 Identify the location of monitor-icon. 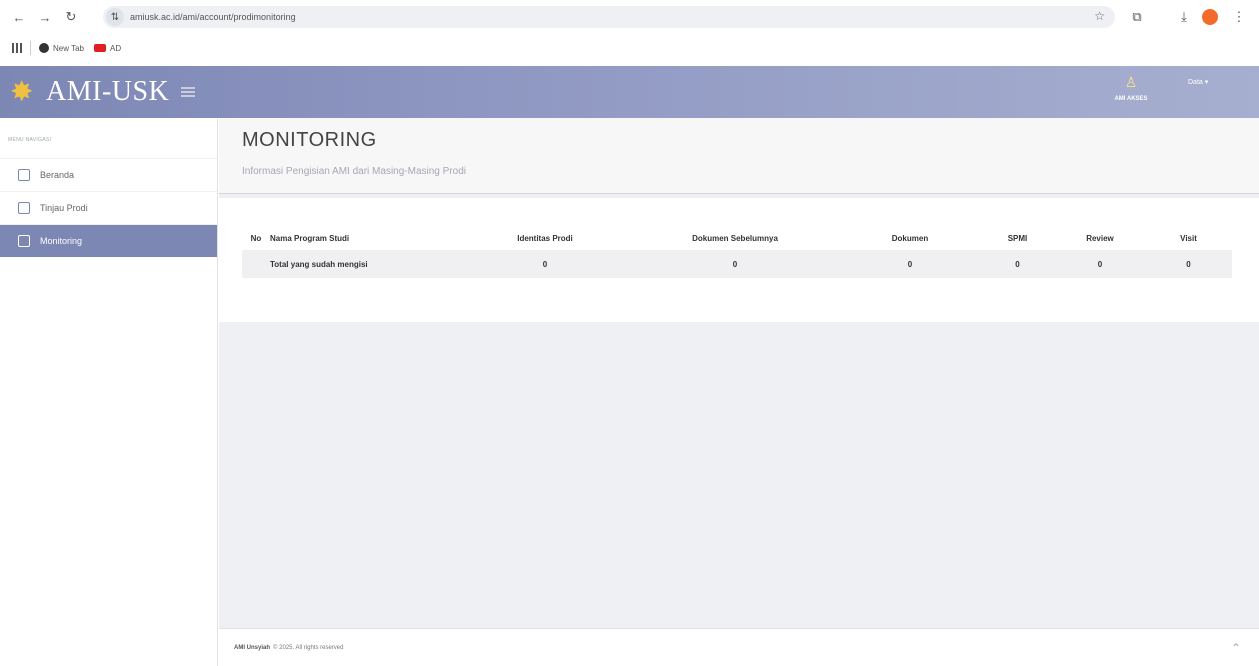
(24, 241).